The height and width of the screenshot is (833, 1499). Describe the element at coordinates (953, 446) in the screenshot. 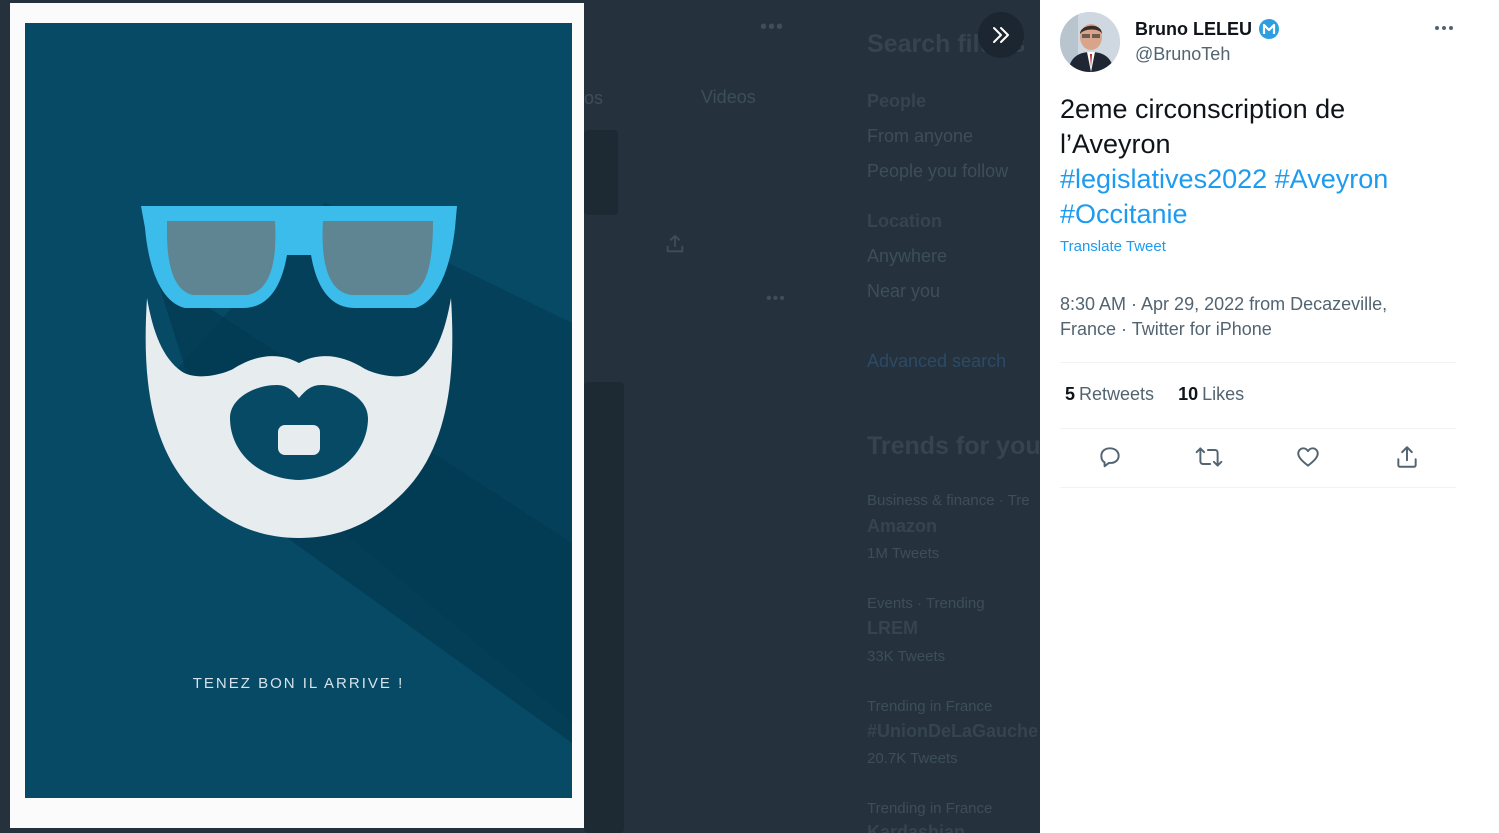

I see `bg-trends-title: Trends for you` at that location.